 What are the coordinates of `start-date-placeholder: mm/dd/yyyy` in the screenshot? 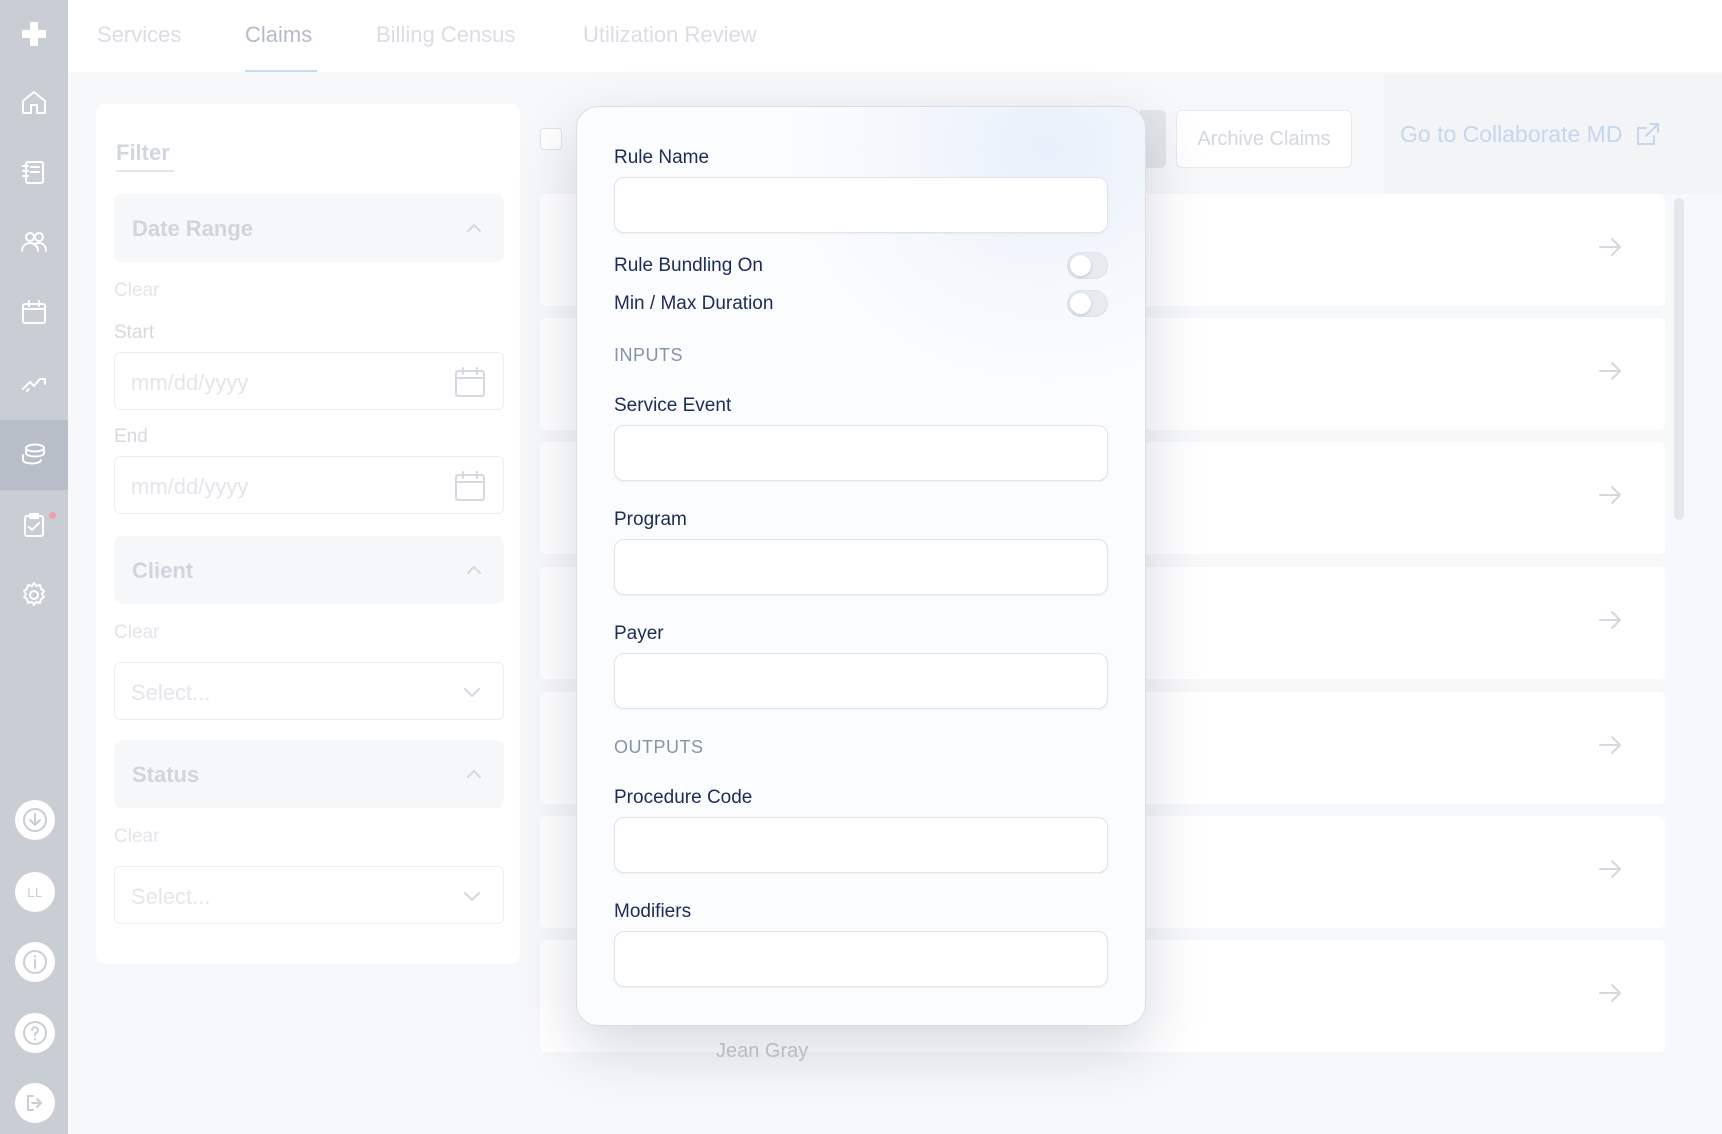 It's located at (190, 382).